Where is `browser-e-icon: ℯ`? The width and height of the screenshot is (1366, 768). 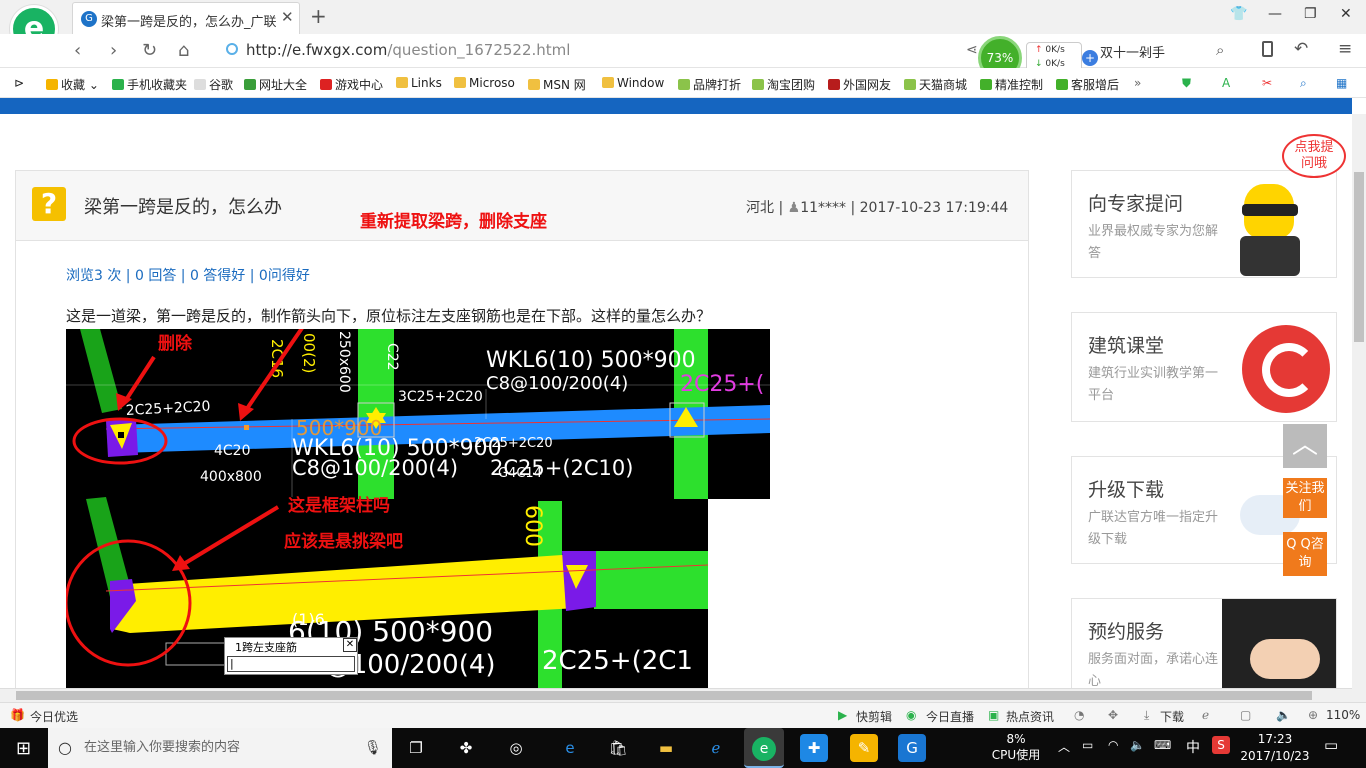
browser-e-icon: ℯ is located at coordinates (1205, 715).